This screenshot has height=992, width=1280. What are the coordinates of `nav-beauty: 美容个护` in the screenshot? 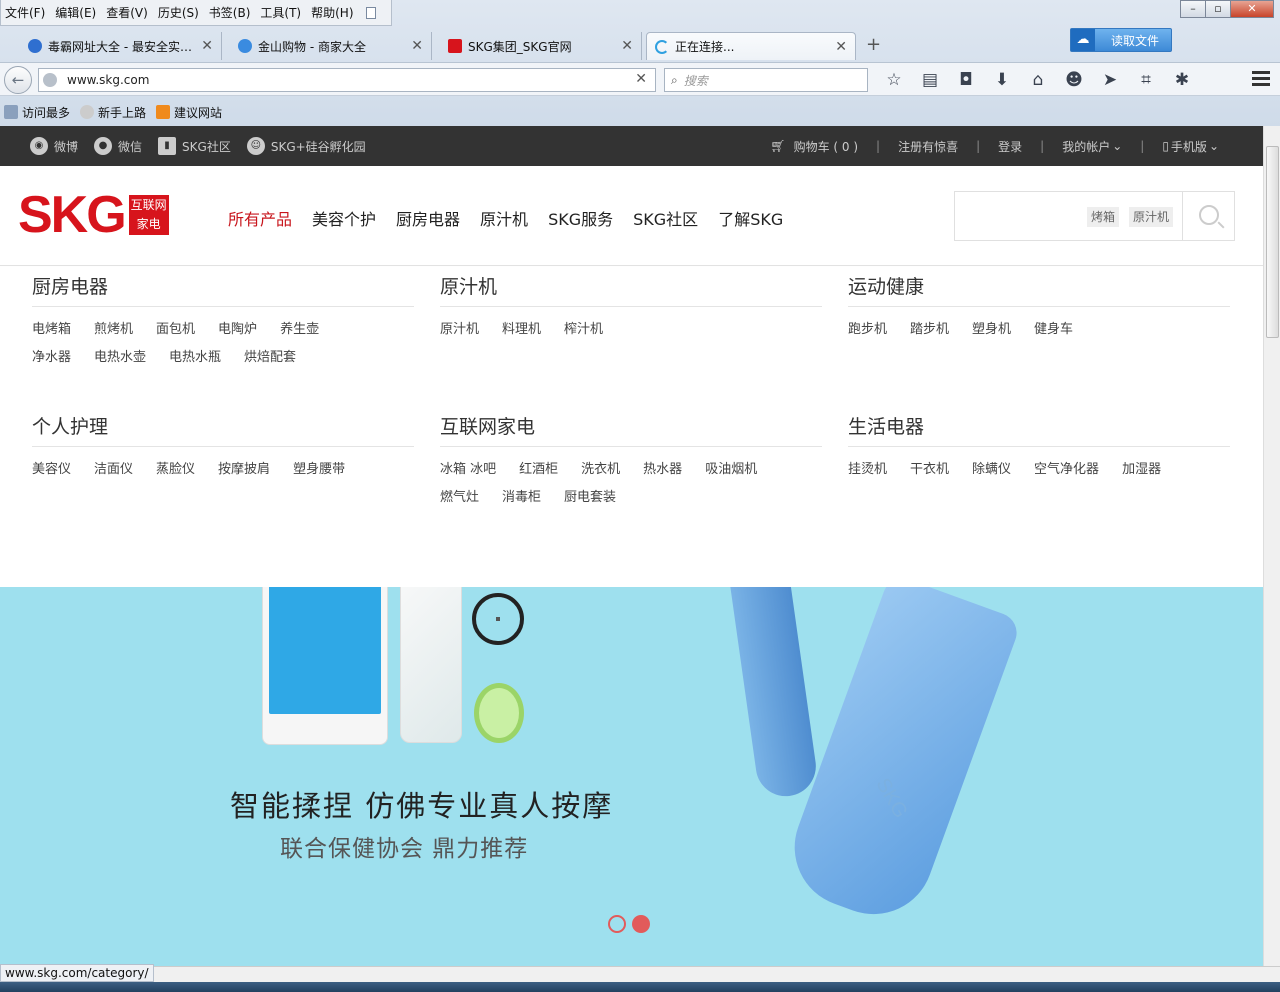 It's located at (344, 218).